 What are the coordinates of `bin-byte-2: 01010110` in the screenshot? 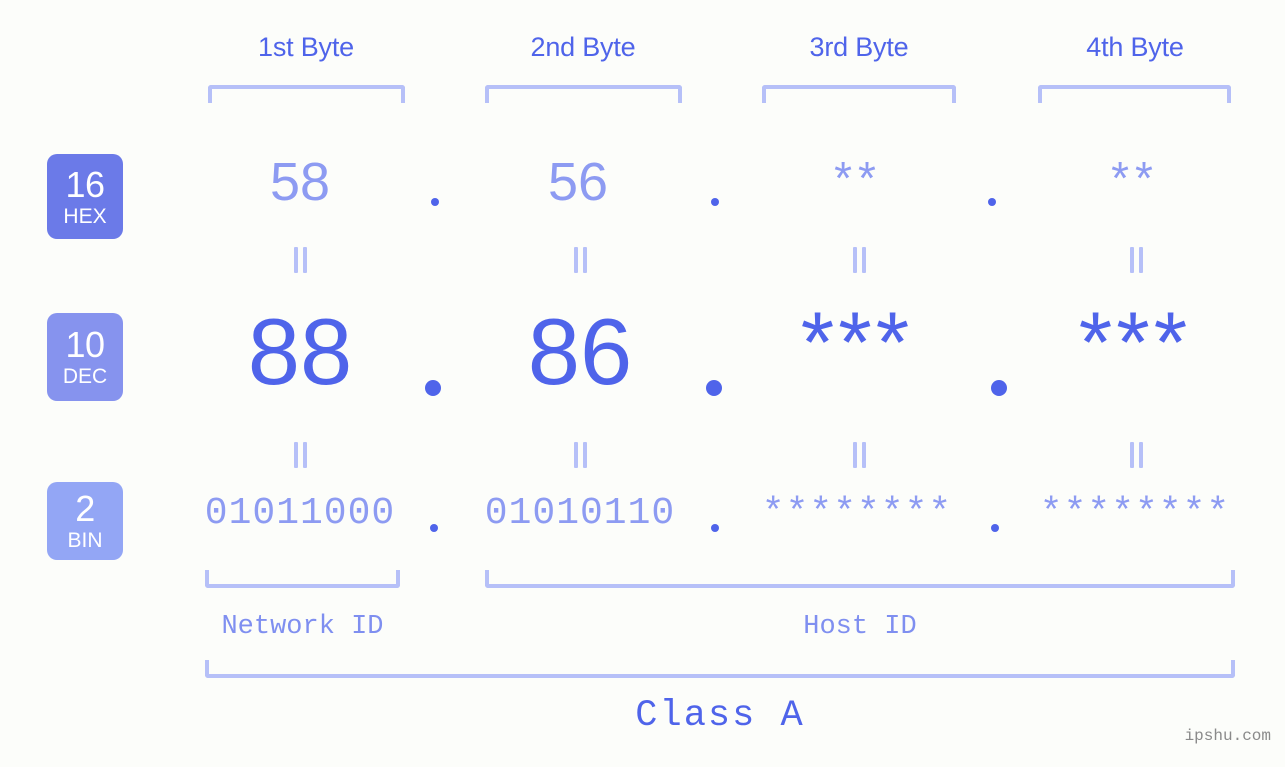 It's located at (580, 513).